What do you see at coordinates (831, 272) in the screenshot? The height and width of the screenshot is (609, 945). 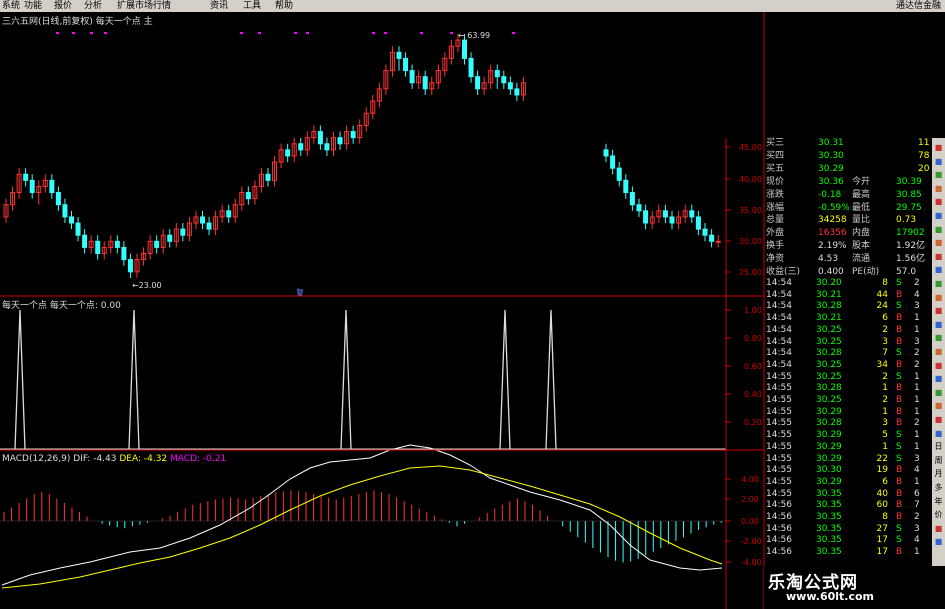 I see `quote-value: 0.400` at bounding box center [831, 272].